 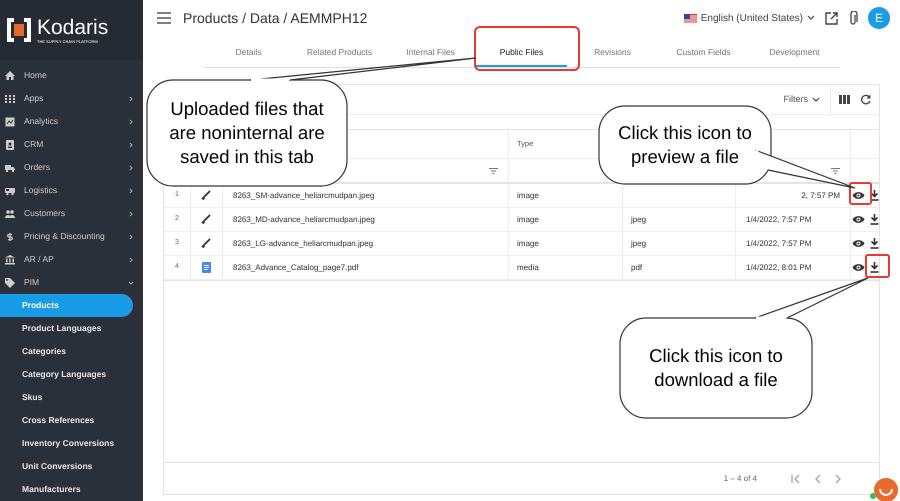 I want to click on sidebar-subitem: Inventory Conversions, so click(x=71, y=443).